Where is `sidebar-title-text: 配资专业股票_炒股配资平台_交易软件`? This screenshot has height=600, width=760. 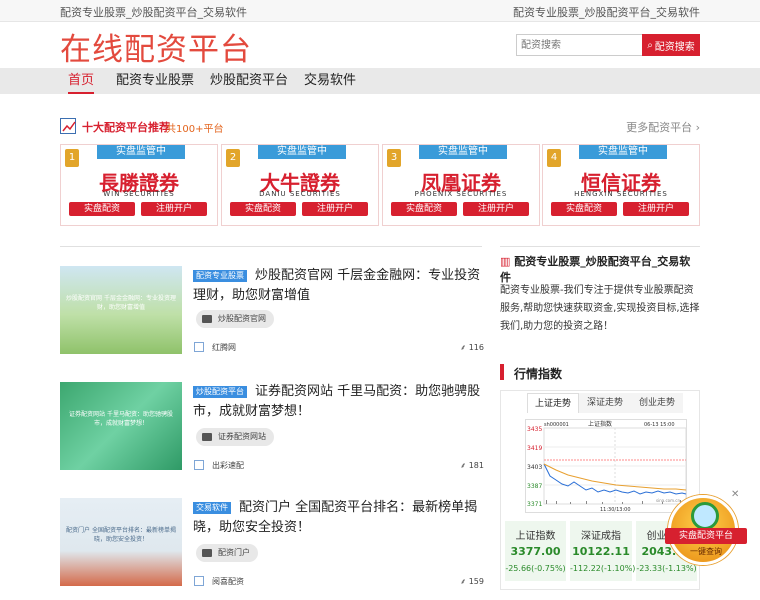 sidebar-title-text: 配资专业股票_炒股配资平台_交易软件 is located at coordinates (595, 269).